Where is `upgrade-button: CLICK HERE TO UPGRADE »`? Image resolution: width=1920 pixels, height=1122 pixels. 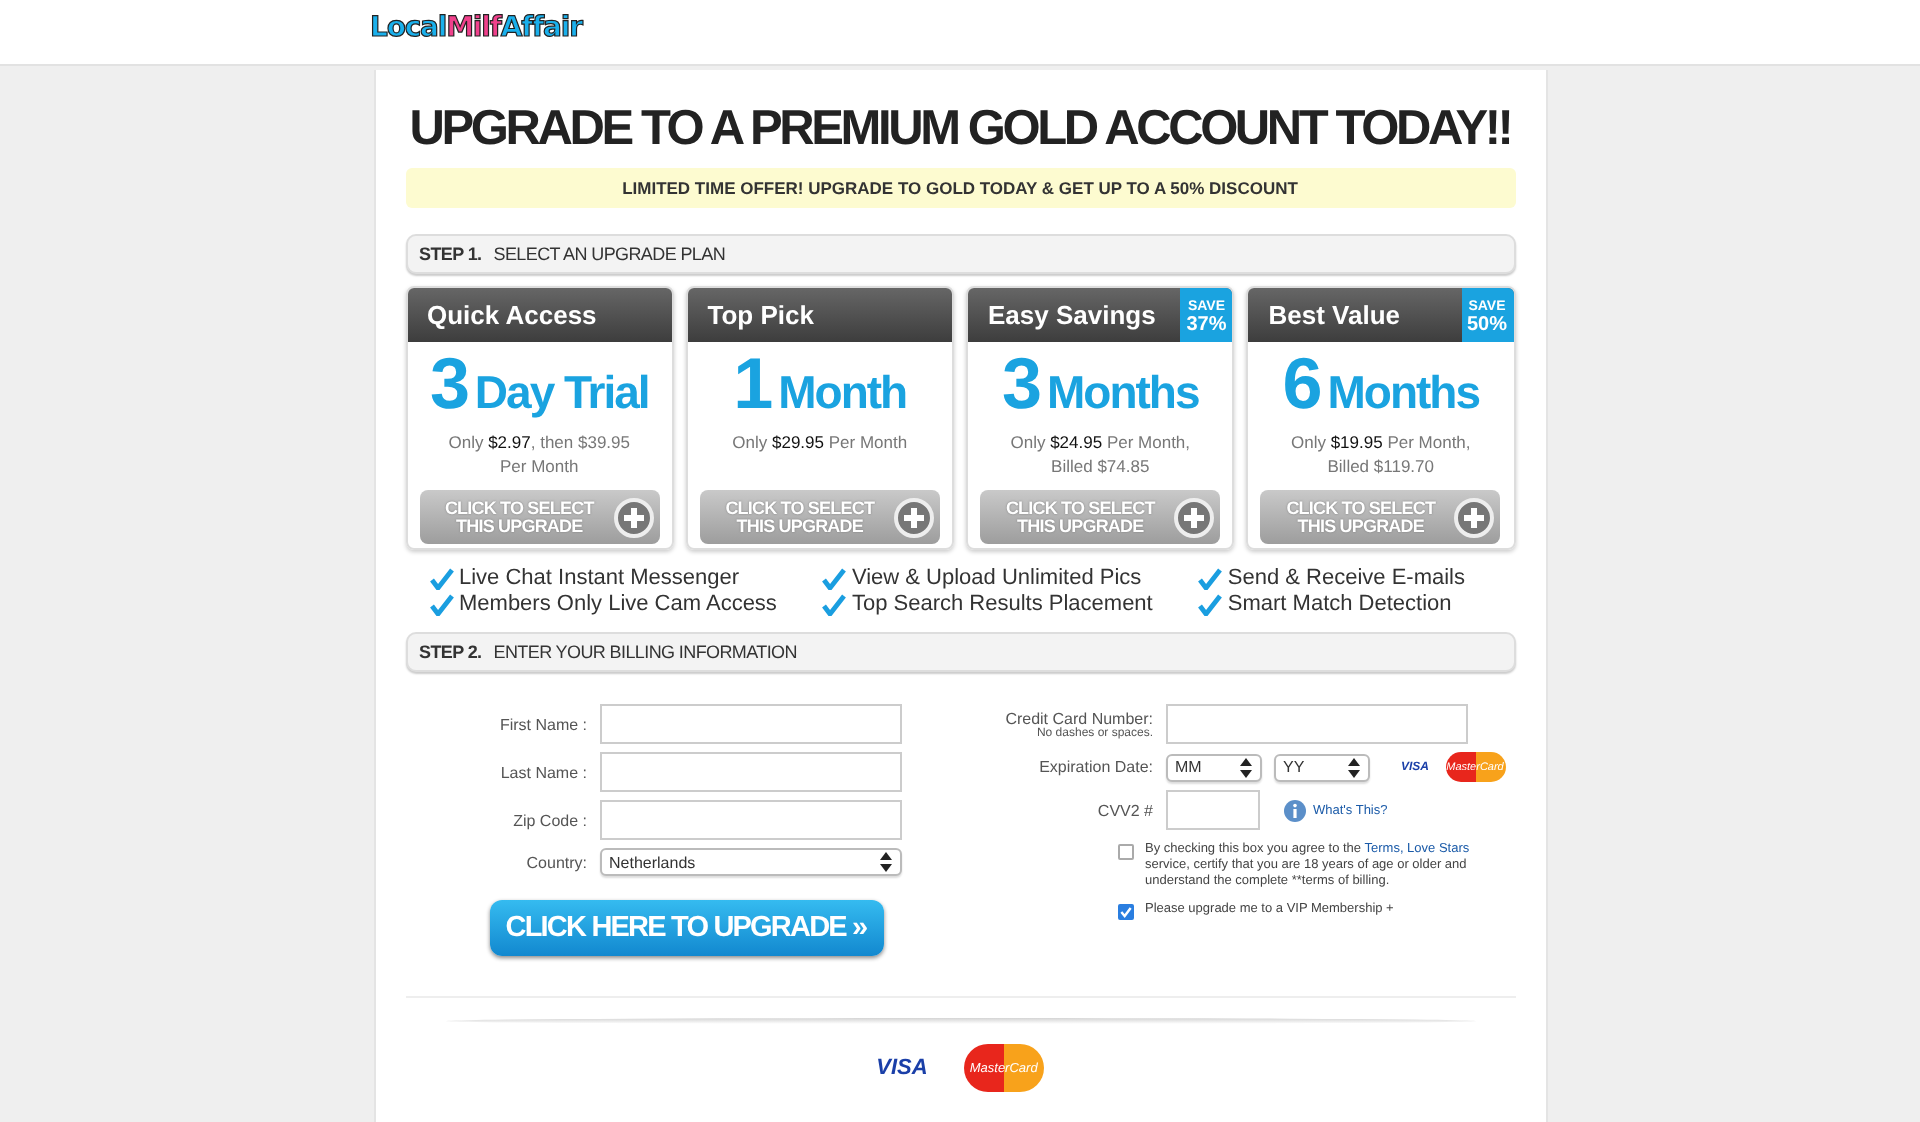
upgrade-button: CLICK HERE TO UPGRADE » is located at coordinates (686, 928).